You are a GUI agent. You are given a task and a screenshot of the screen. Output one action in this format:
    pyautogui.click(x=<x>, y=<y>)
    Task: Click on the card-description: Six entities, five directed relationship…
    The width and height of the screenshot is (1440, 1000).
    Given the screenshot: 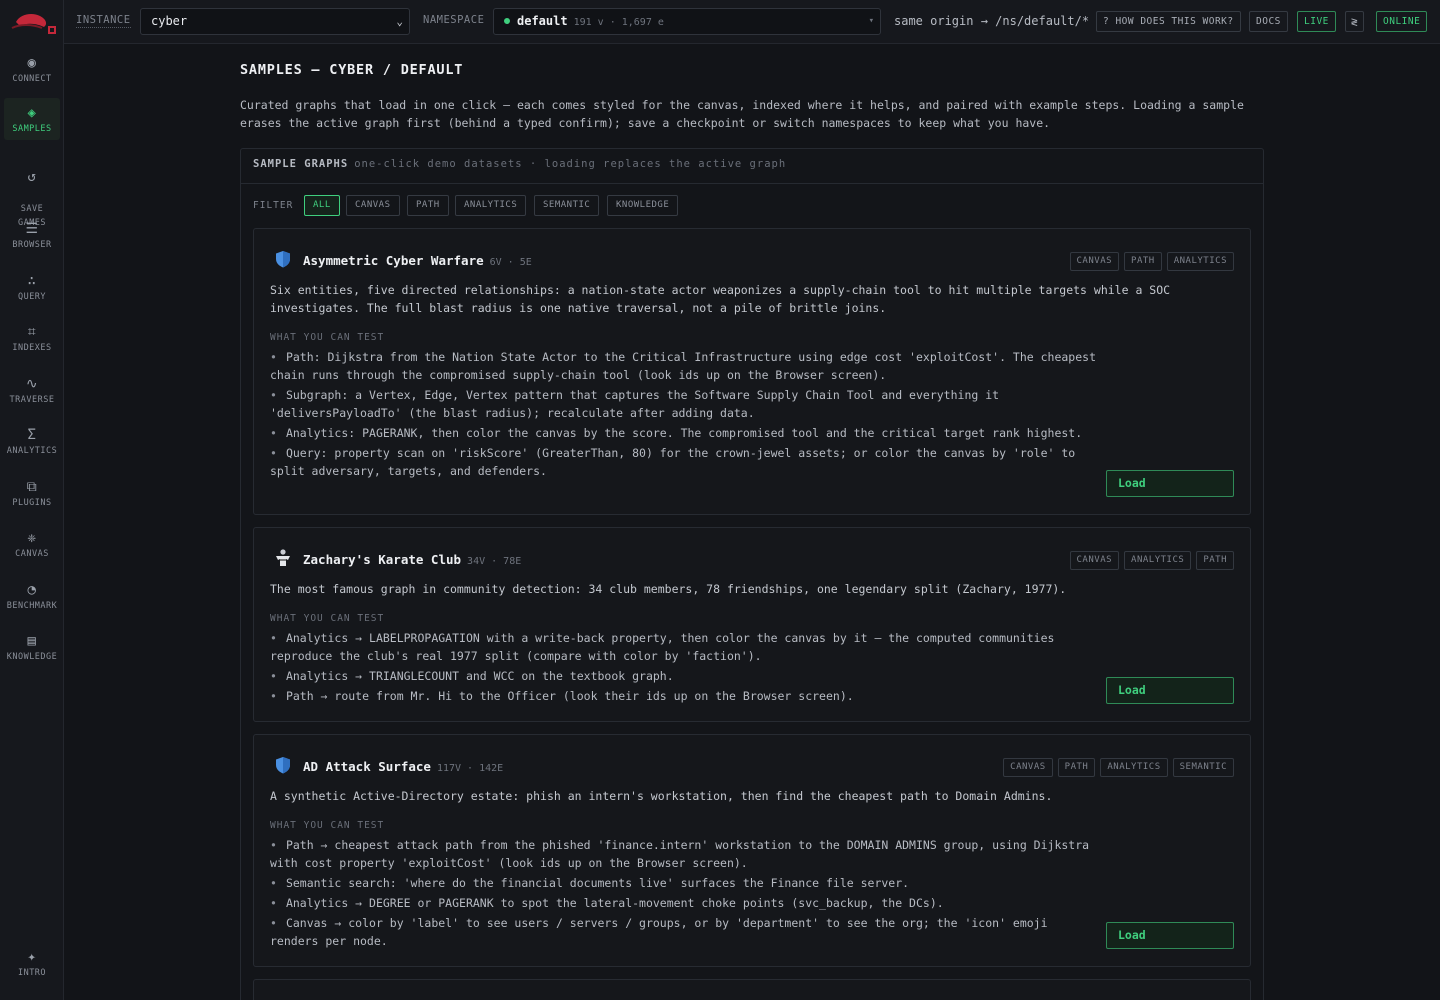 What is the action you would take?
    pyautogui.click(x=720, y=299)
    